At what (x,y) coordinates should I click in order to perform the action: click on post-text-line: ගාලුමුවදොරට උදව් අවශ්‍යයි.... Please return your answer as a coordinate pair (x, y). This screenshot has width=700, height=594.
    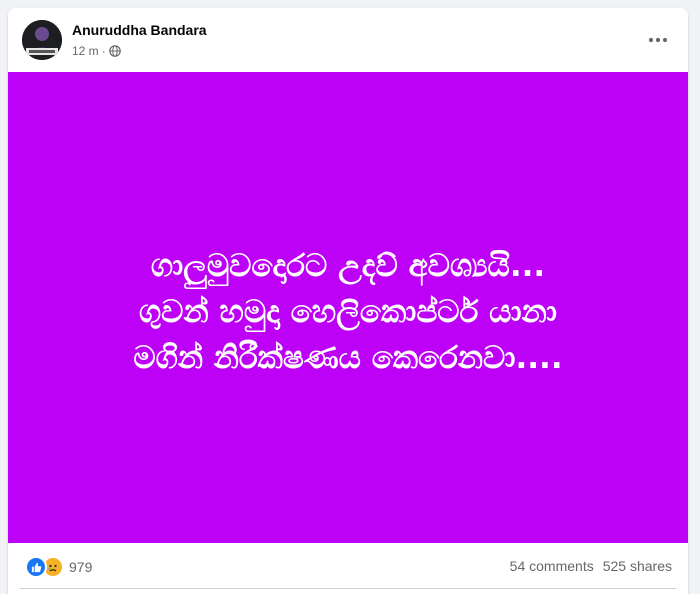
    Looking at the image, I should click on (348, 265).